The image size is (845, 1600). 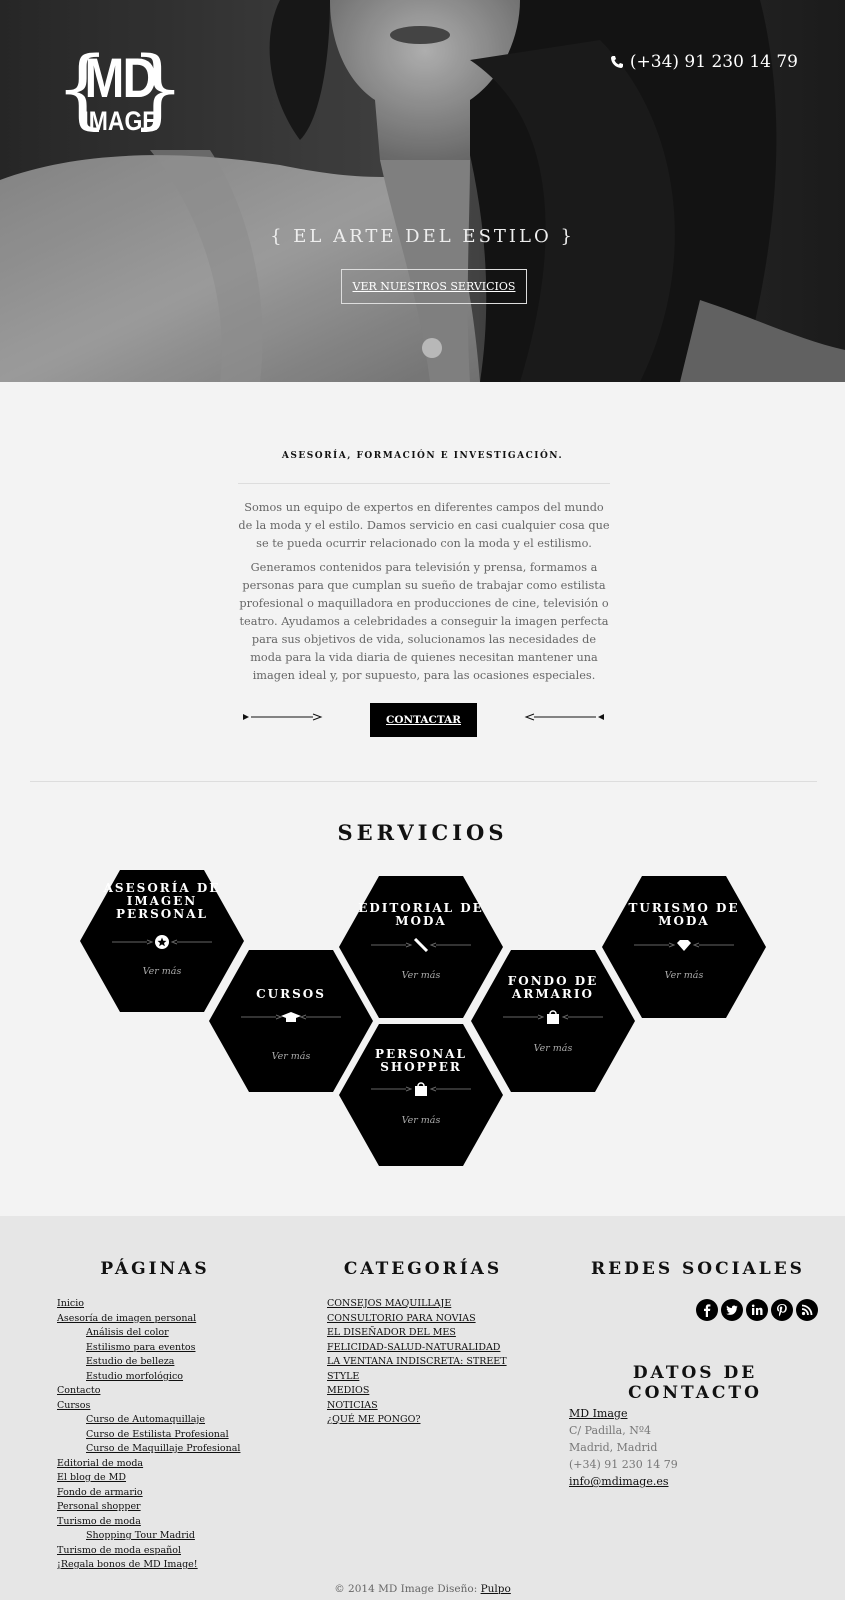 What do you see at coordinates (427, 1420) in the screenshot?
I see `categories-list-item: ¿QUÉ ME PONGO?` at bounding box center [427, 1420].